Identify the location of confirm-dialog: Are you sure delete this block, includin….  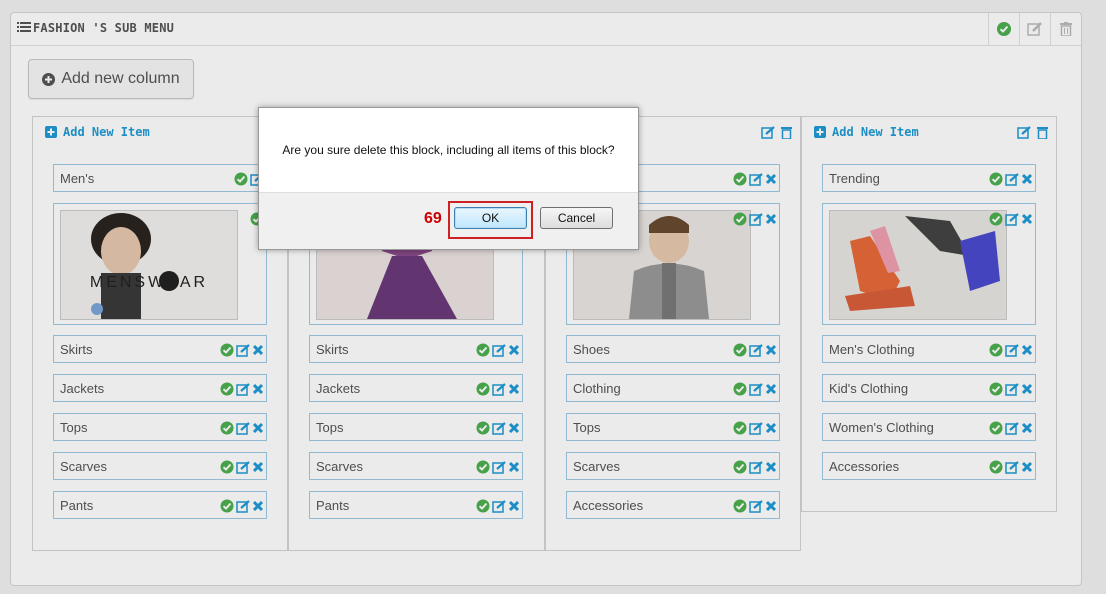
(448, 178).